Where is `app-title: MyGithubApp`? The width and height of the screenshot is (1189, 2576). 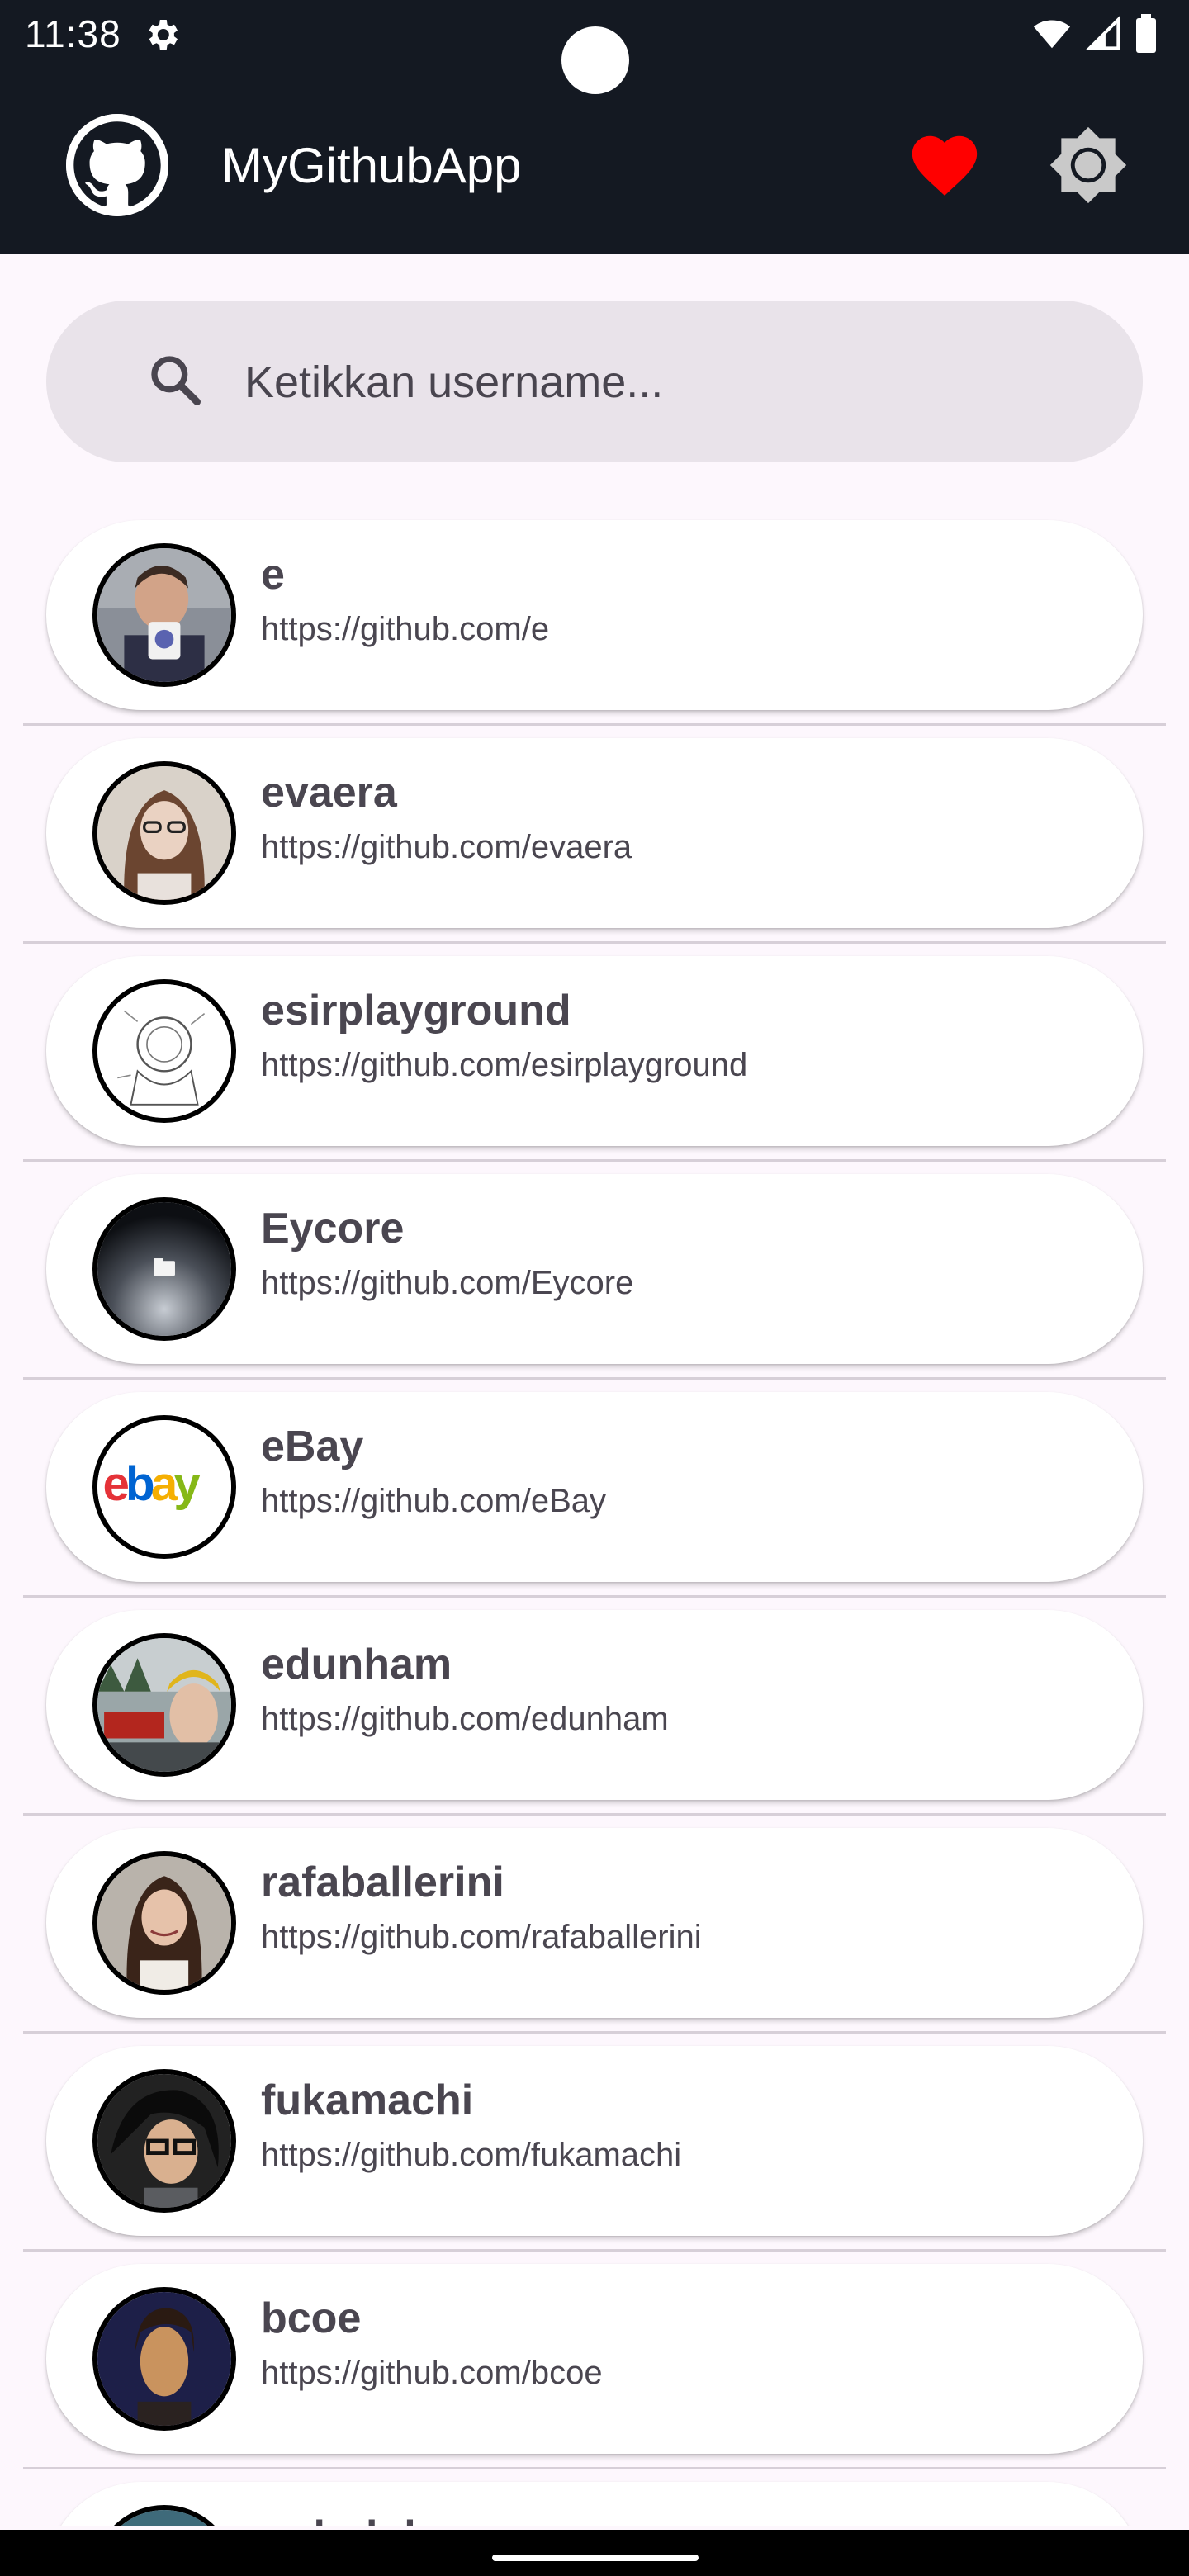 app-title: MyGithubApp is located at coordinates (371, 165).